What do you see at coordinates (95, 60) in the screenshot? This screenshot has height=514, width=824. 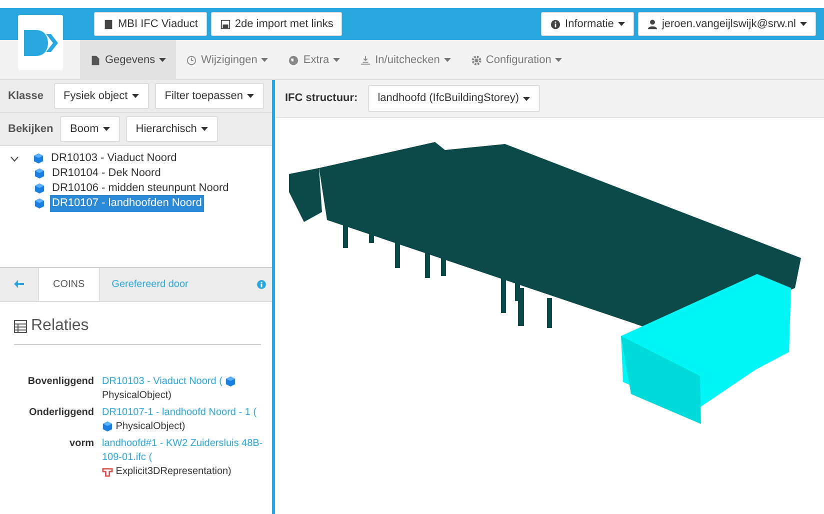 I see `file-icon` at bounding box center [95, 60].